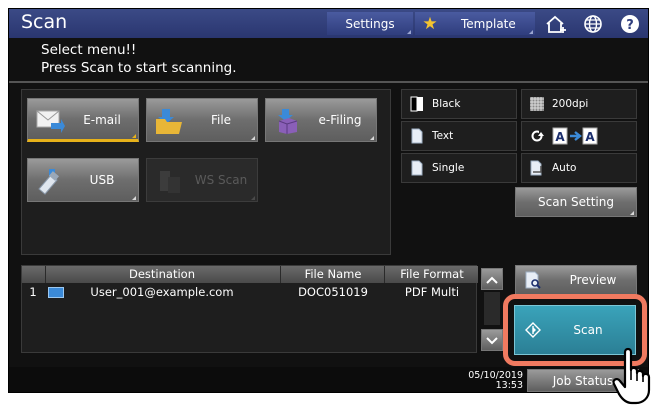 The image size is (657, 409). What do you see at coordinates (417, 168) in the screenshot?
I see `single-sided-icon` at bounding box center [417, 168].